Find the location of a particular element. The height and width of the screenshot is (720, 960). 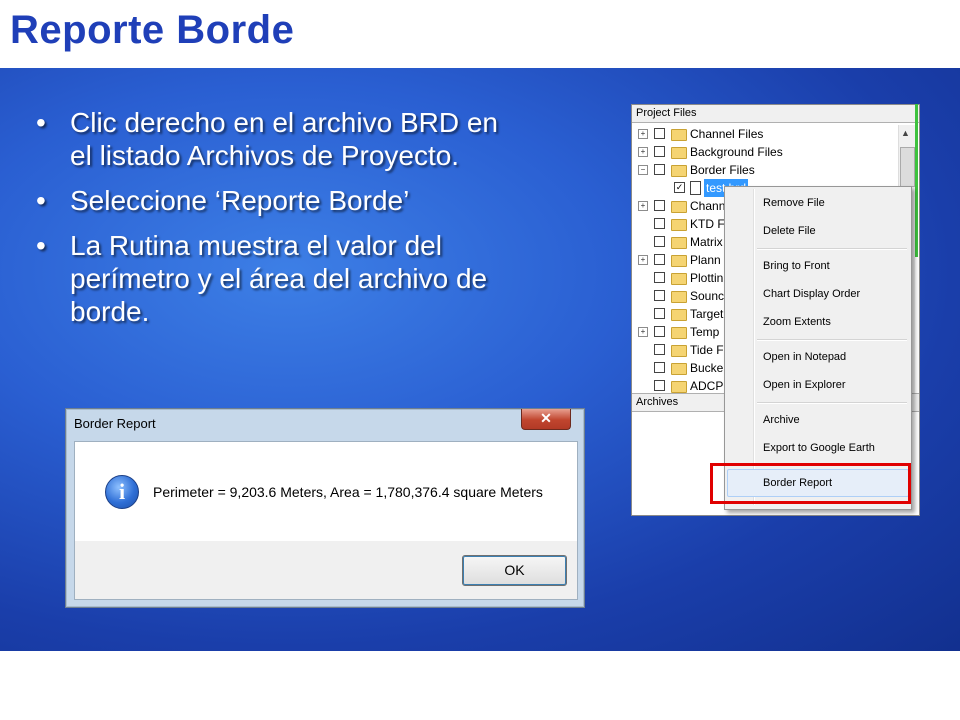

scroll-thumb is located at coordinates (907, 167).